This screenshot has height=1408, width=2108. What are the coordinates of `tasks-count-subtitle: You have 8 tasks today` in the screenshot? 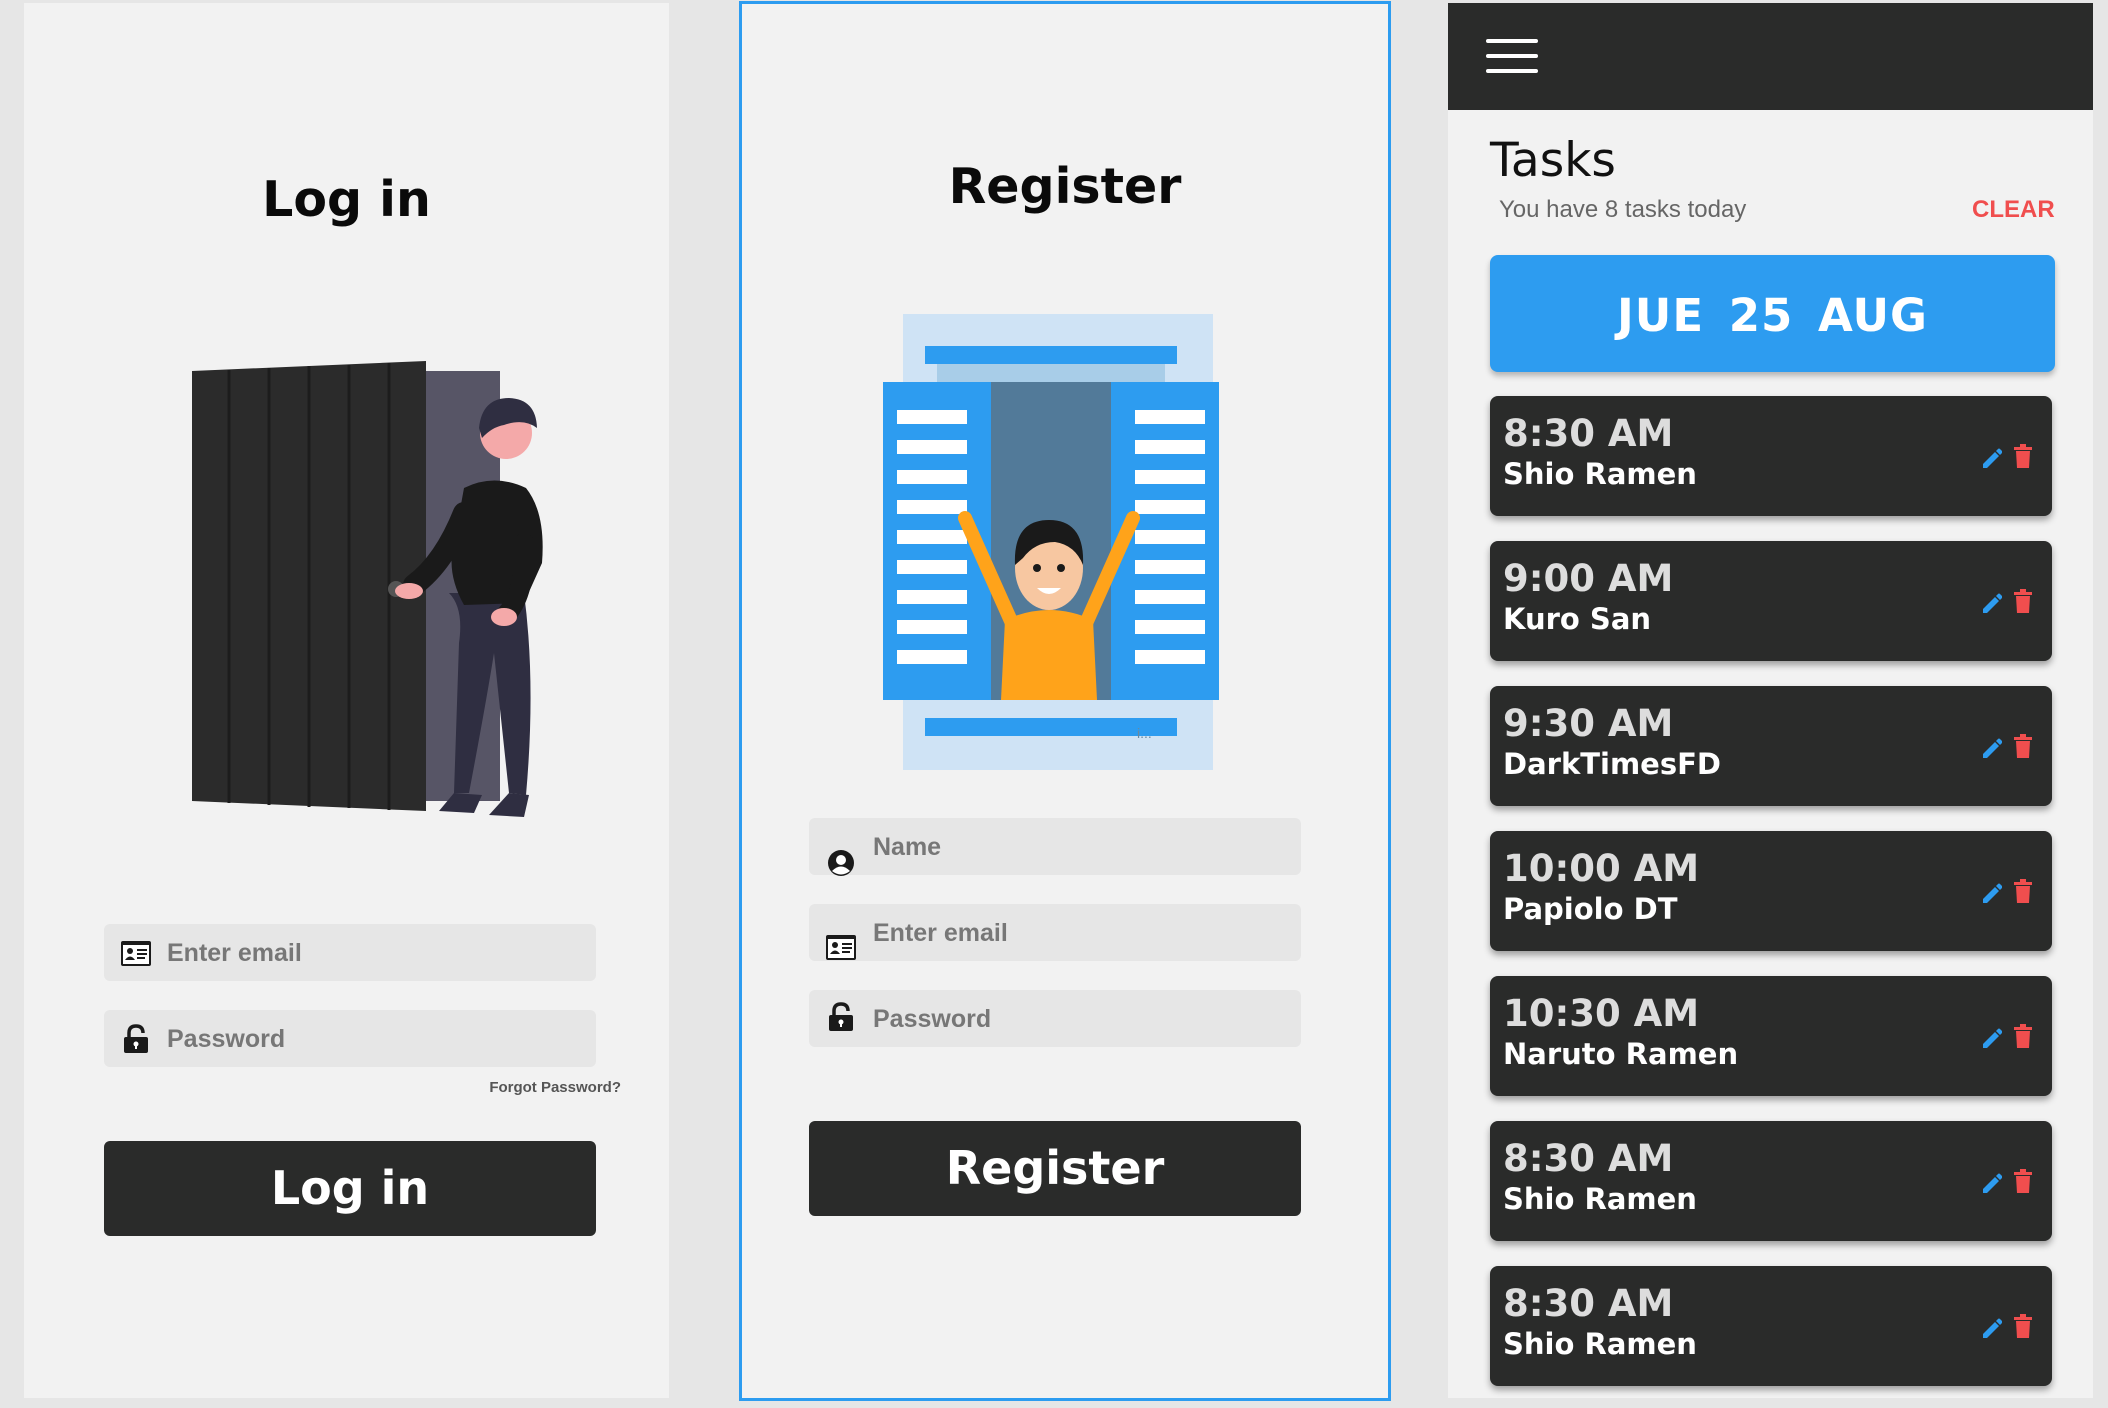 It's located at (1623, 209).